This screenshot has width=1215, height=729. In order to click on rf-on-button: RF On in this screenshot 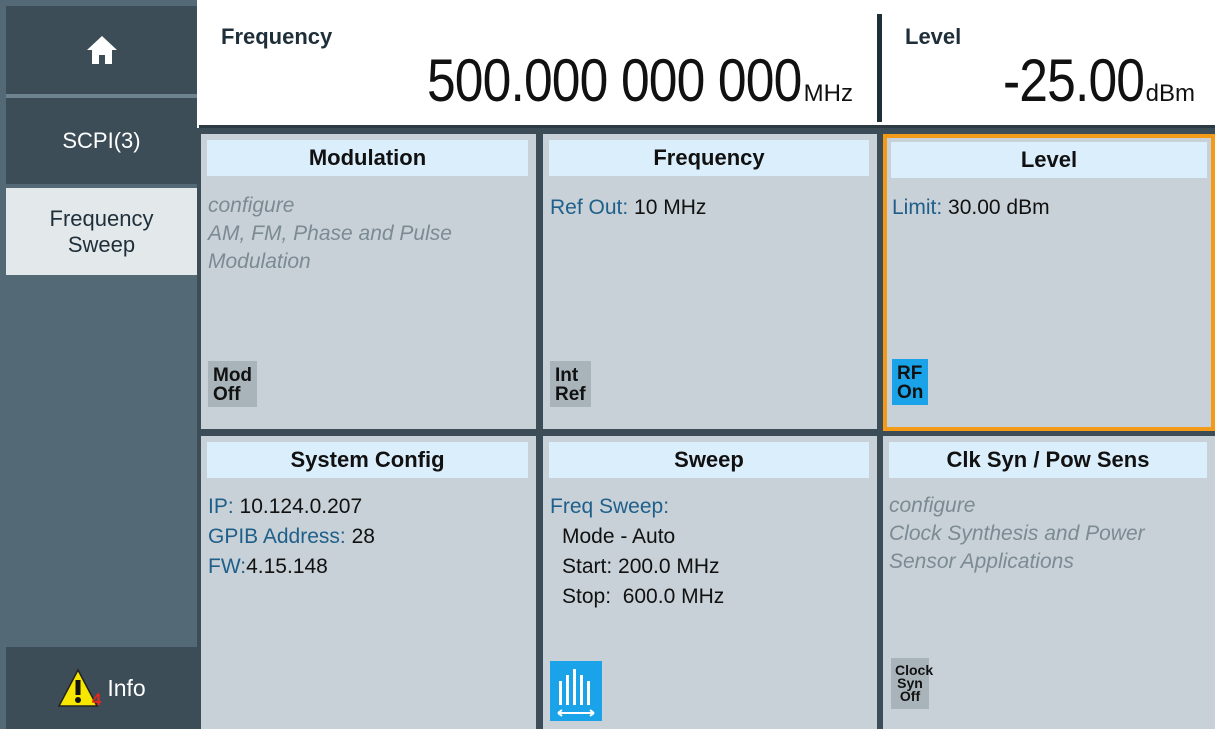, I will do `click(910, 382)`.